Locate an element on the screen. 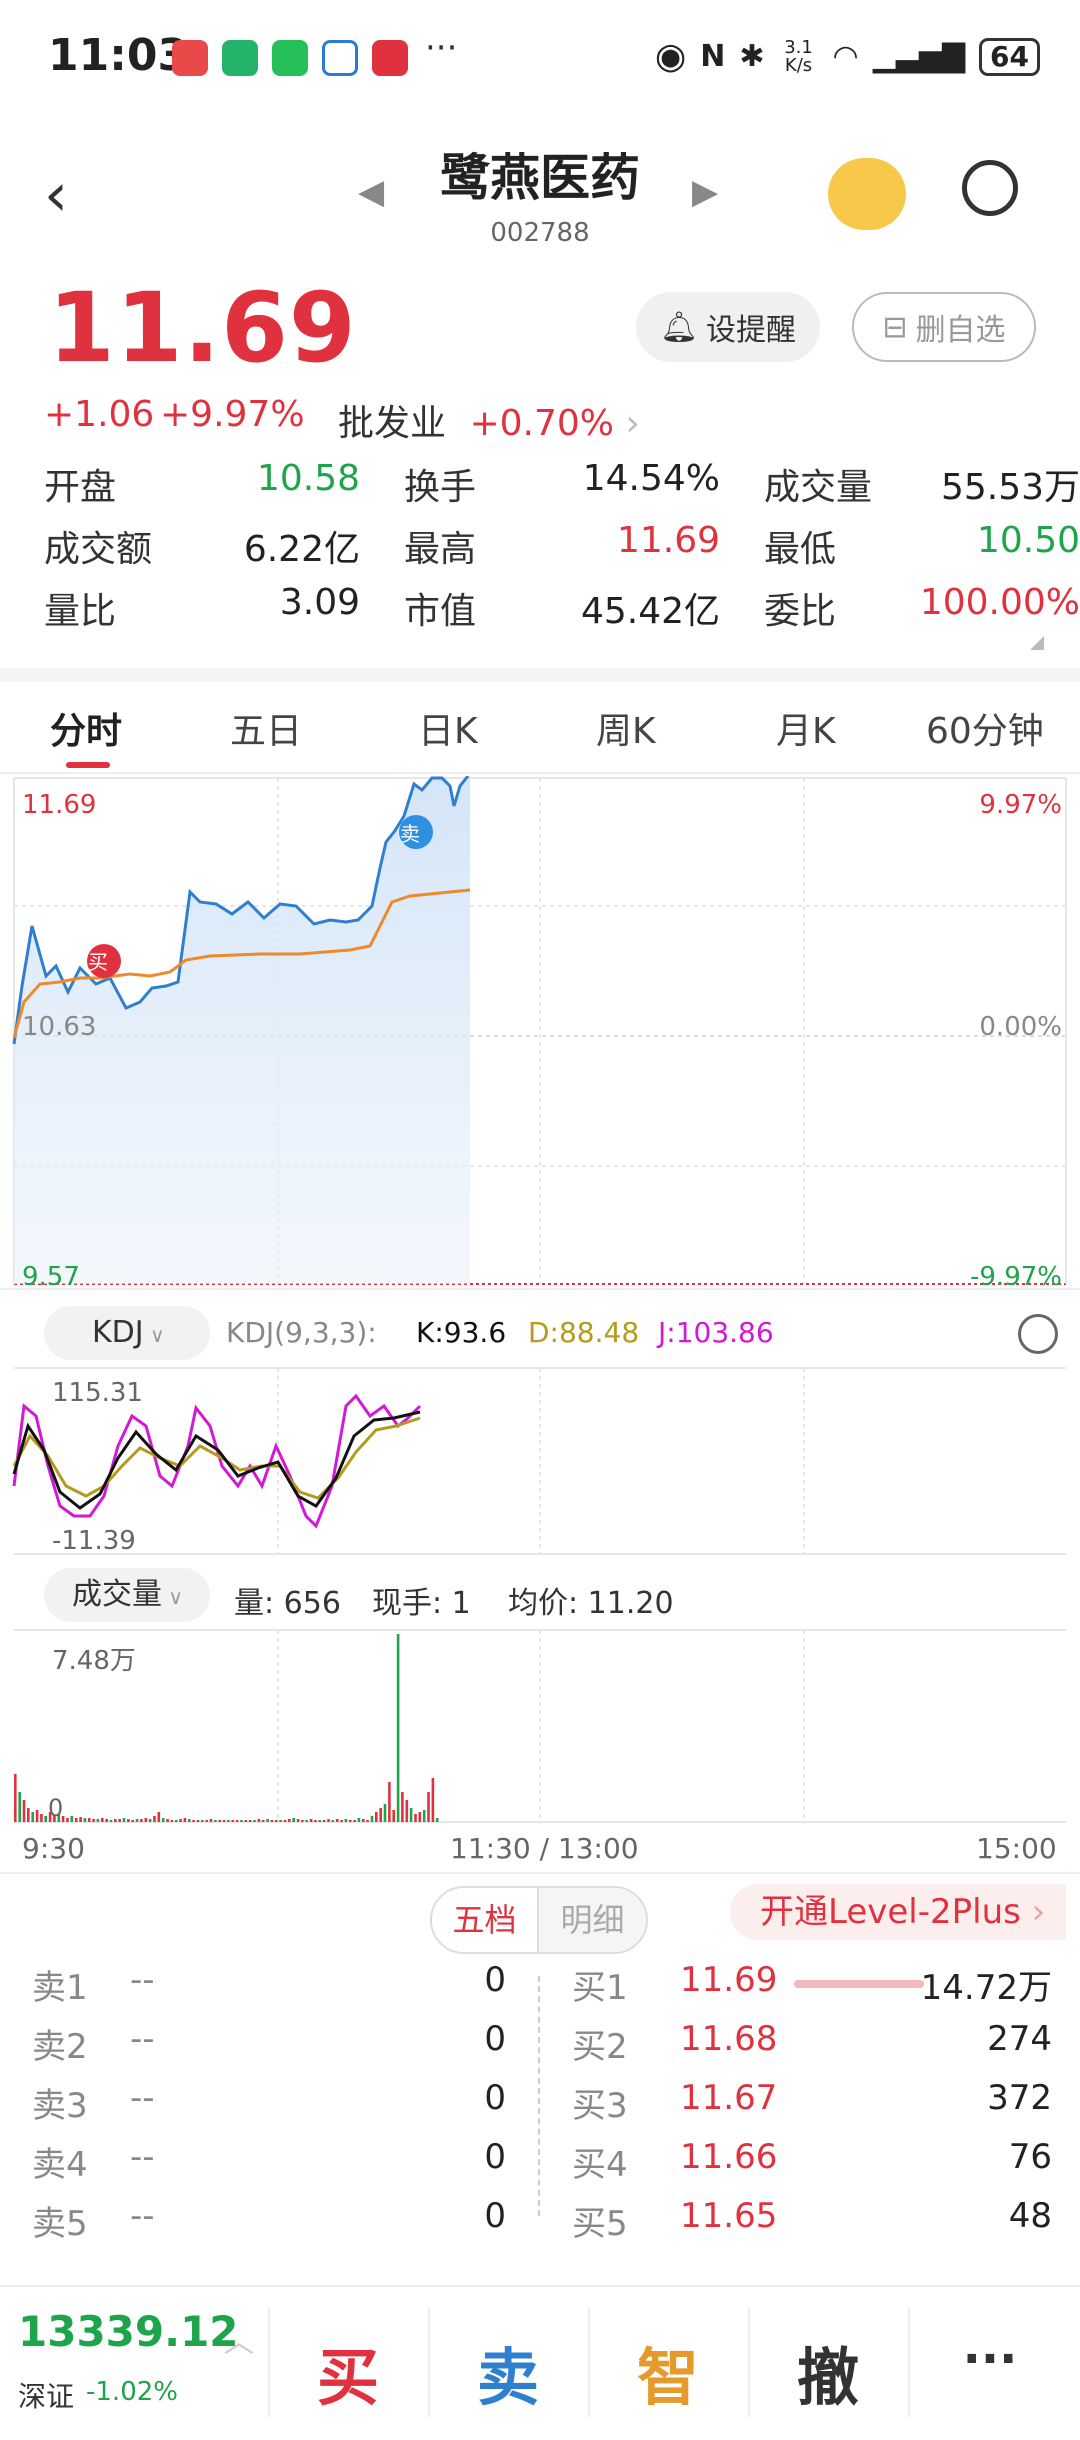  cancel-order-button: 撤 is located at coordinates (828, 2372).